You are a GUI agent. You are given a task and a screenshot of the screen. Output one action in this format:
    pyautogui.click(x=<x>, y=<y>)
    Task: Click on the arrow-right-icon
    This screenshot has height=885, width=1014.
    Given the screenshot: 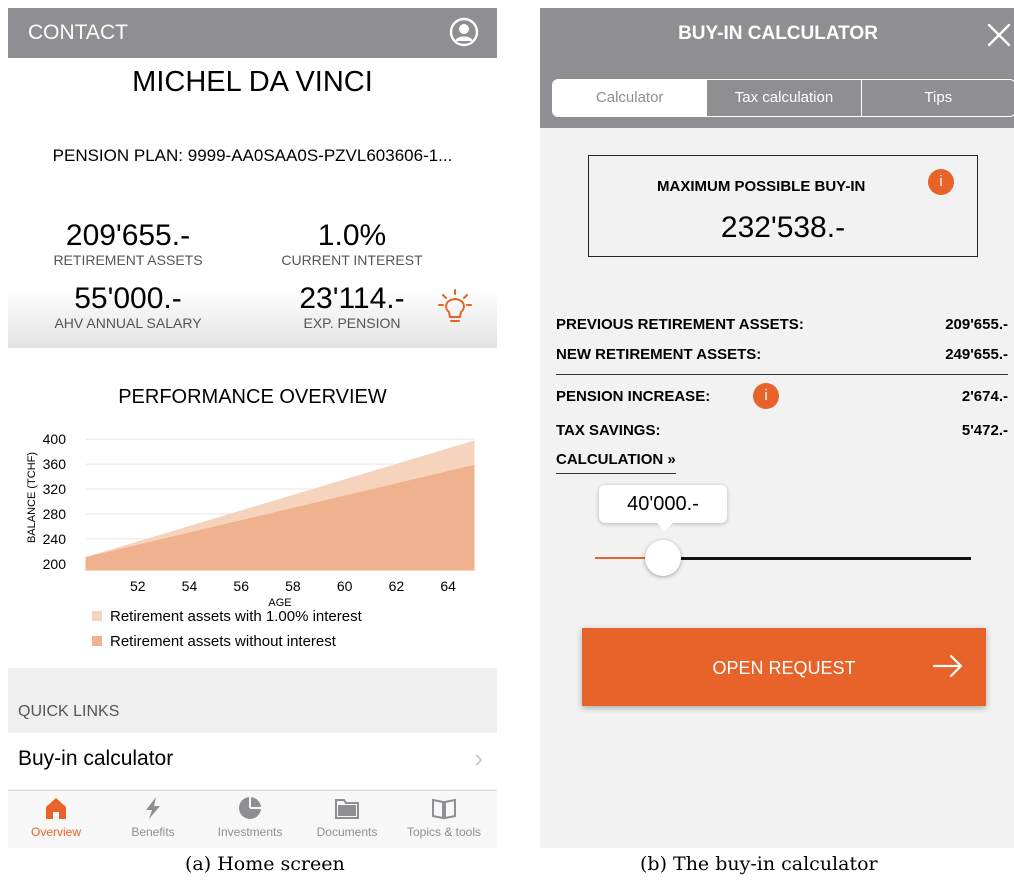 What is the action you would take?
    pyautogui.click(x=947, y=666)
    